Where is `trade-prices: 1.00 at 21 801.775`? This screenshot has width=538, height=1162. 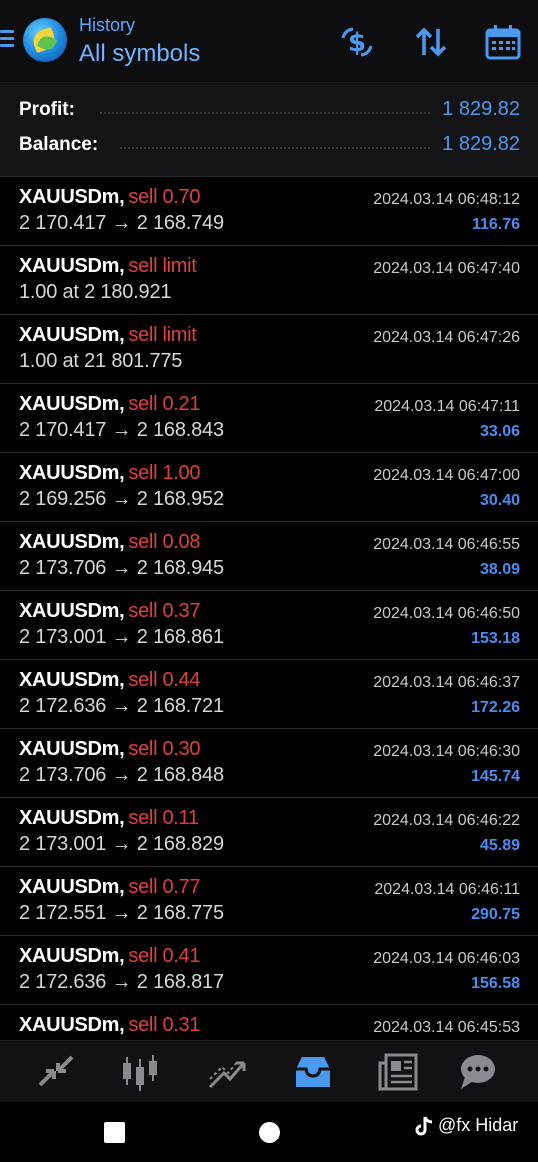
trade-prices: 1.00 at 21 801.775 is located at coordinates (101, 361).